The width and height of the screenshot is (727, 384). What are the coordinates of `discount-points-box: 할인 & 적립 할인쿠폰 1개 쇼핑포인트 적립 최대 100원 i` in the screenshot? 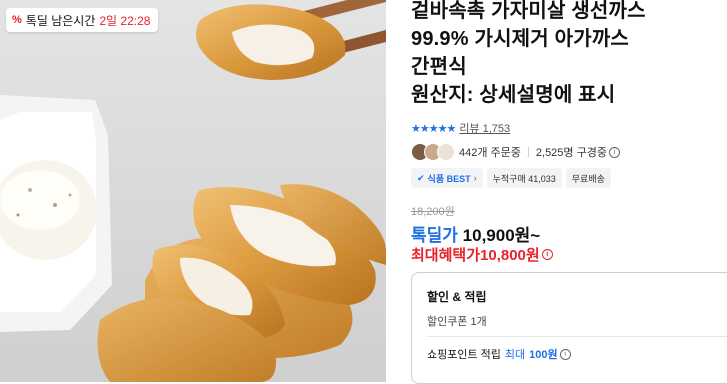 It's located at (569, 328).